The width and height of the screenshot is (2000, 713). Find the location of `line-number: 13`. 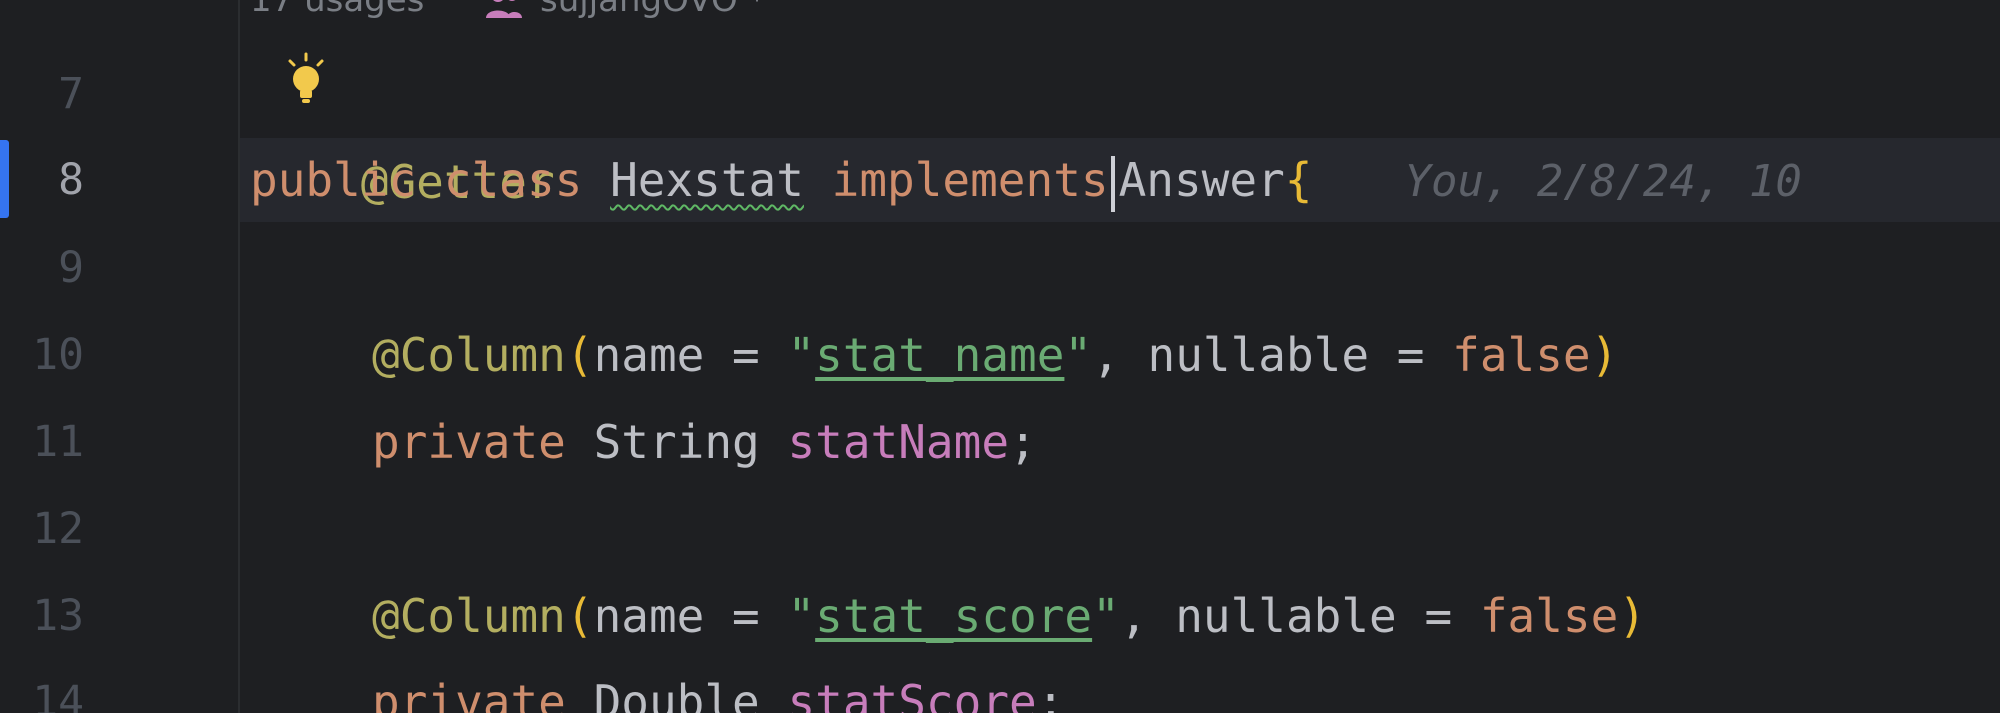

line-number: 13 is located at coordinates (42, 616).